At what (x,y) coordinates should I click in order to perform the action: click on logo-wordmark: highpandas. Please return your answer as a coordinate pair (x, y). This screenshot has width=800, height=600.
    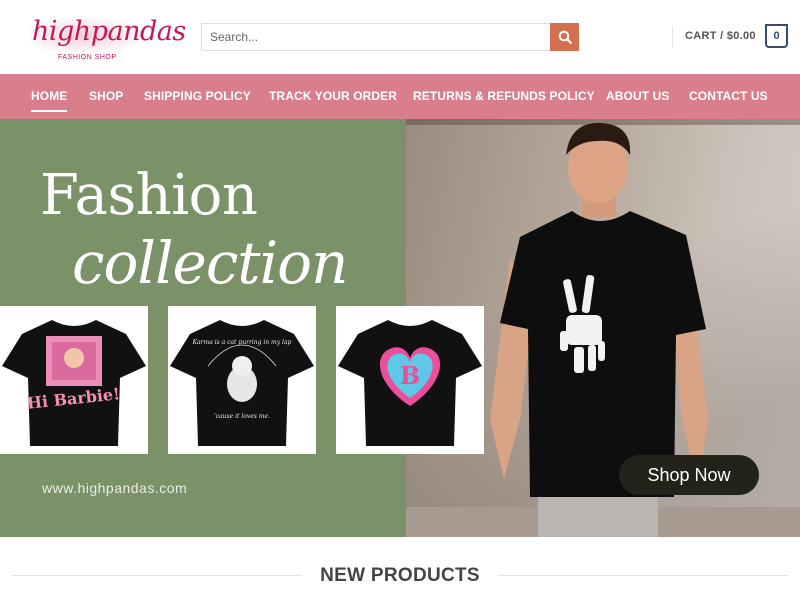
    Looking at the image, I should click on (109, 31).